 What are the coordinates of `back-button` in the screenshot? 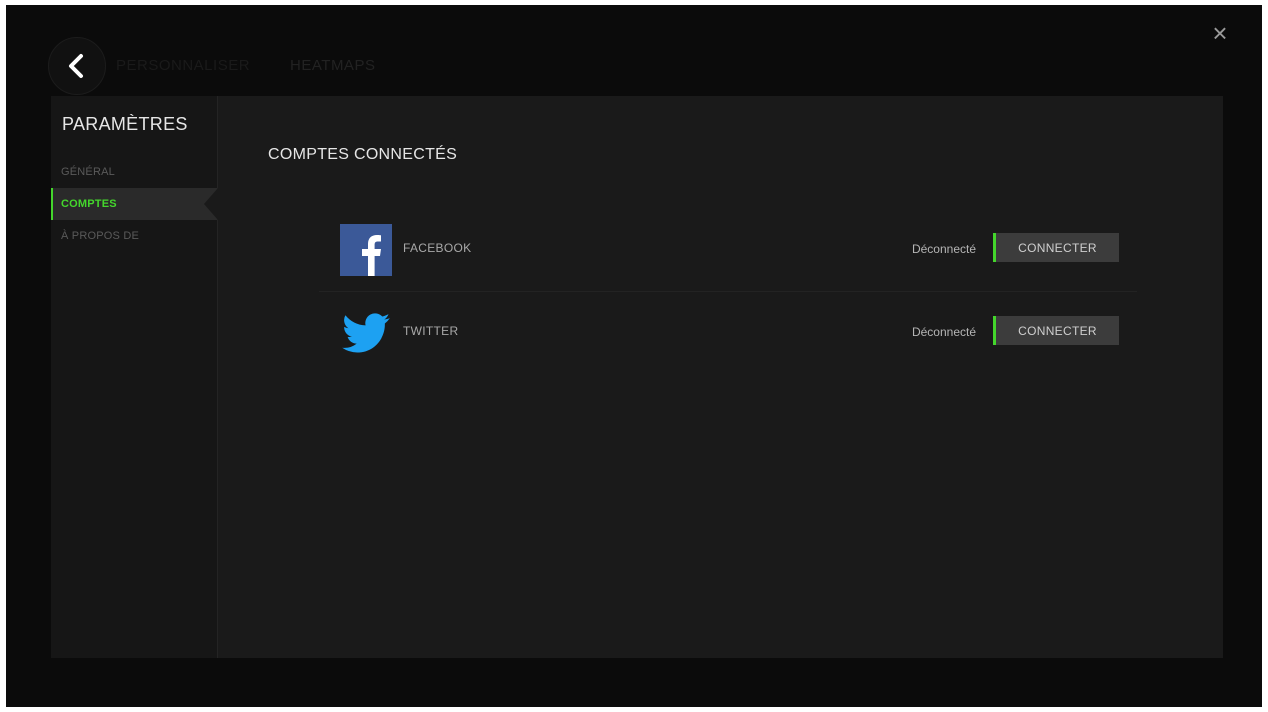 It's located at (77, 66).